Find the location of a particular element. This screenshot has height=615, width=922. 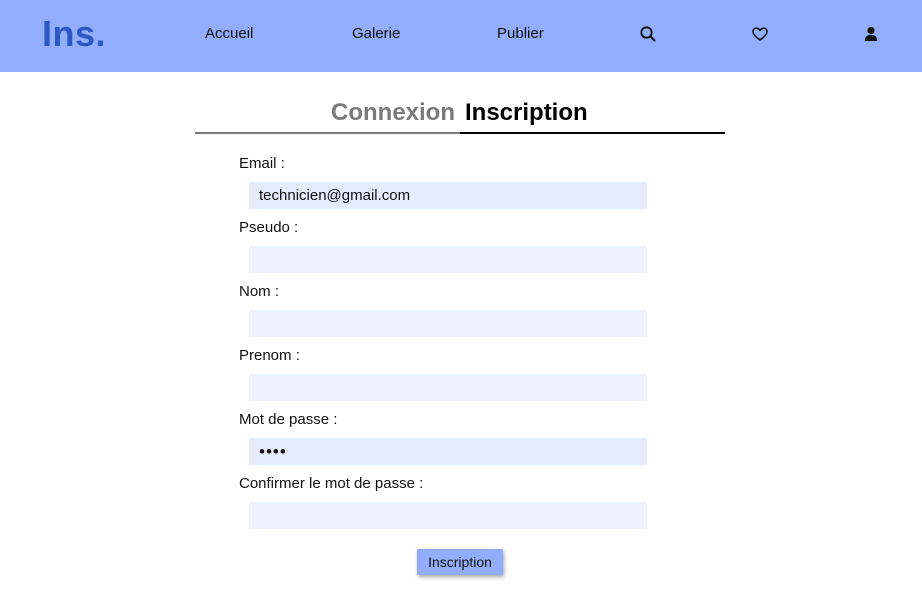

password-label: Mot de passe : is located at coordinates (288, 419).